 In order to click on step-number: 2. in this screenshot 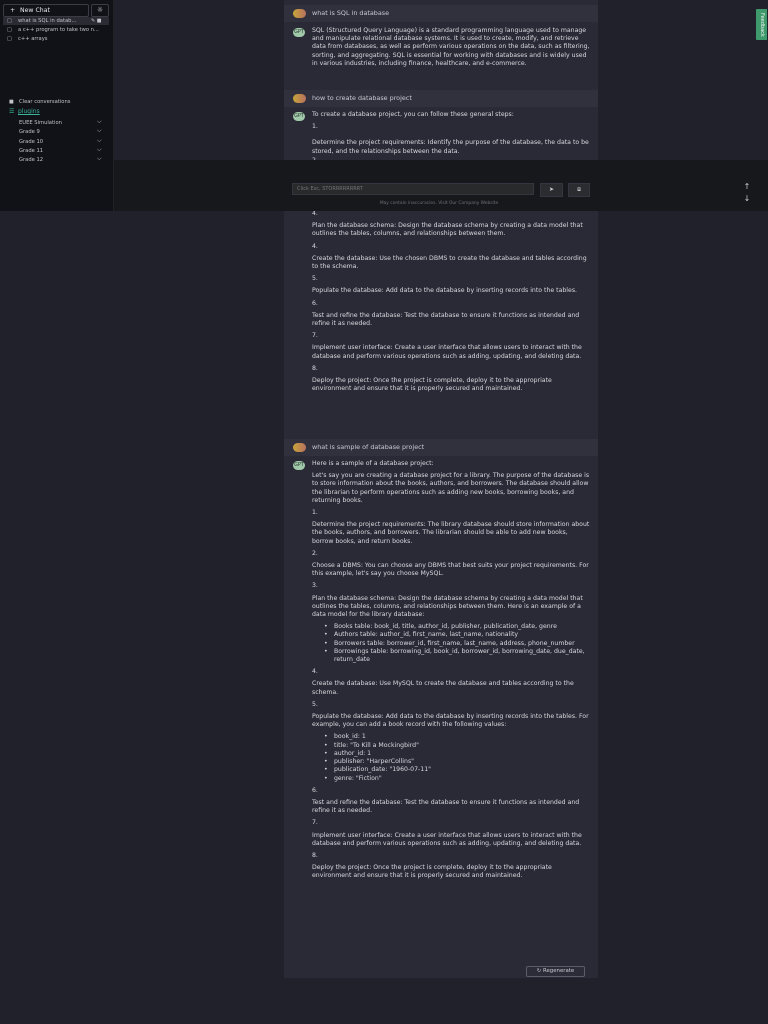, I will do `click(315, 553)`.